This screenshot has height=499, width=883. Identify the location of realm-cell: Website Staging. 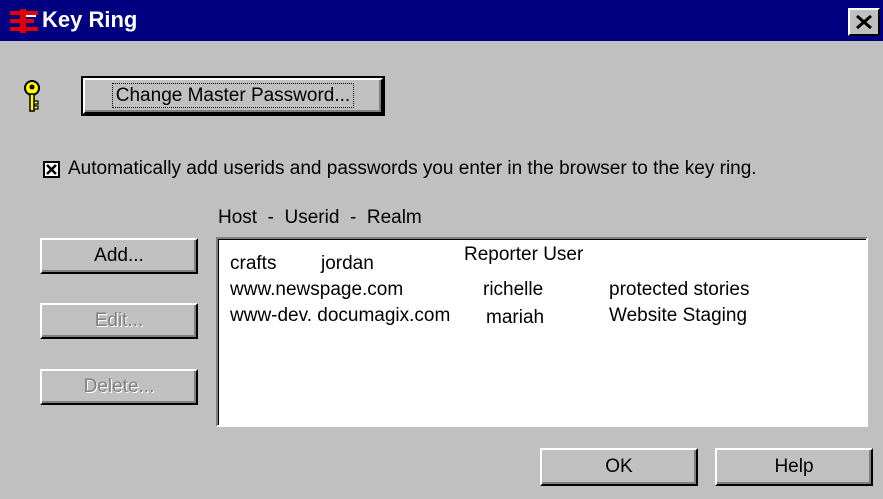
(678, 315).